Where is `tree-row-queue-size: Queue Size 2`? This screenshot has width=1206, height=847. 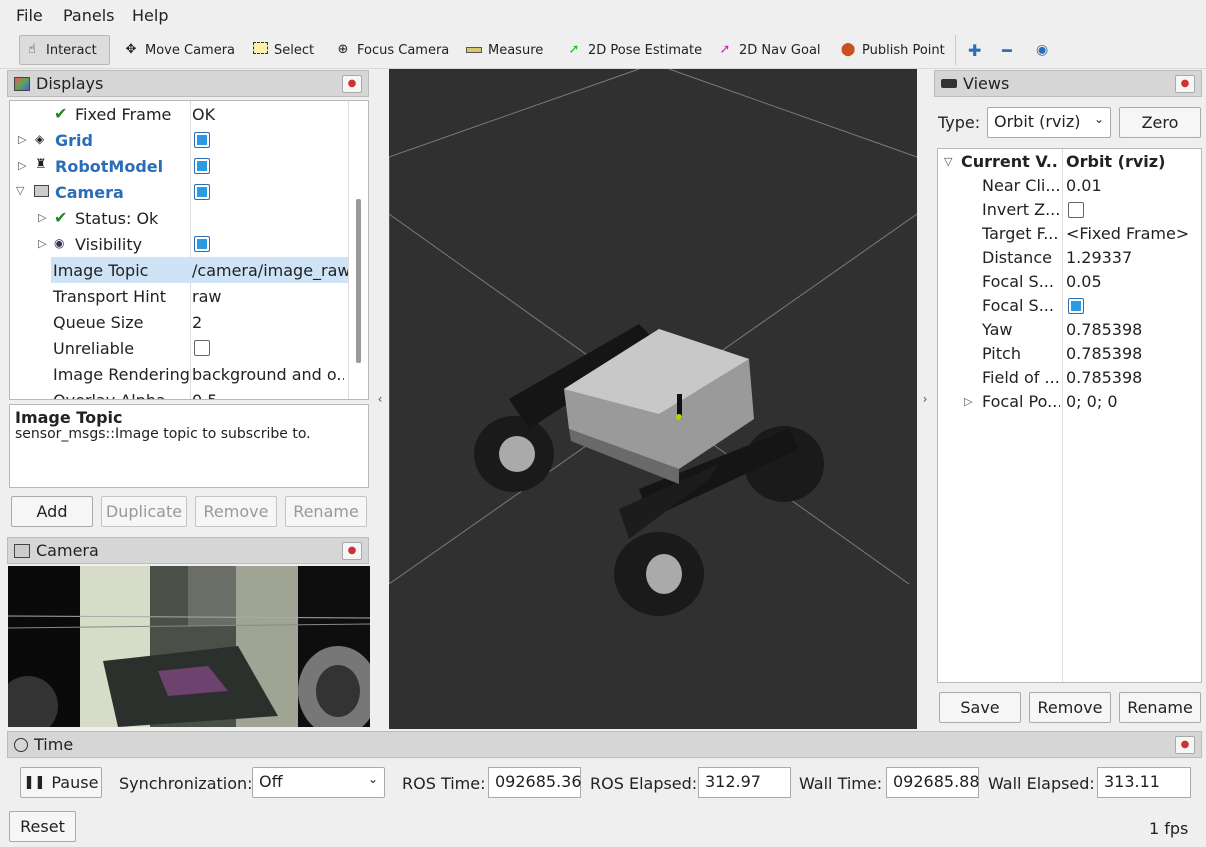
tree-row-queue-size: Queue Size 2 is located at coordinates (179, 322).